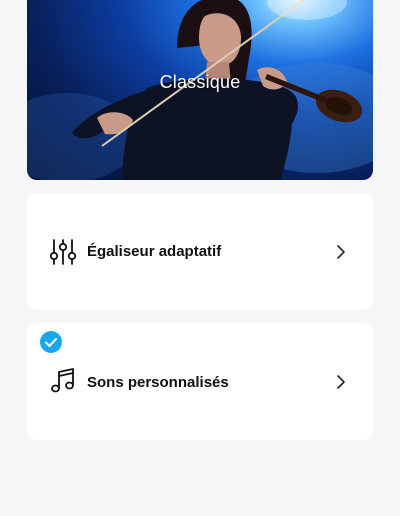  Describe the element at coordinates (200, 82) in the screenshot. I see `hero-title: Classique` at that location.